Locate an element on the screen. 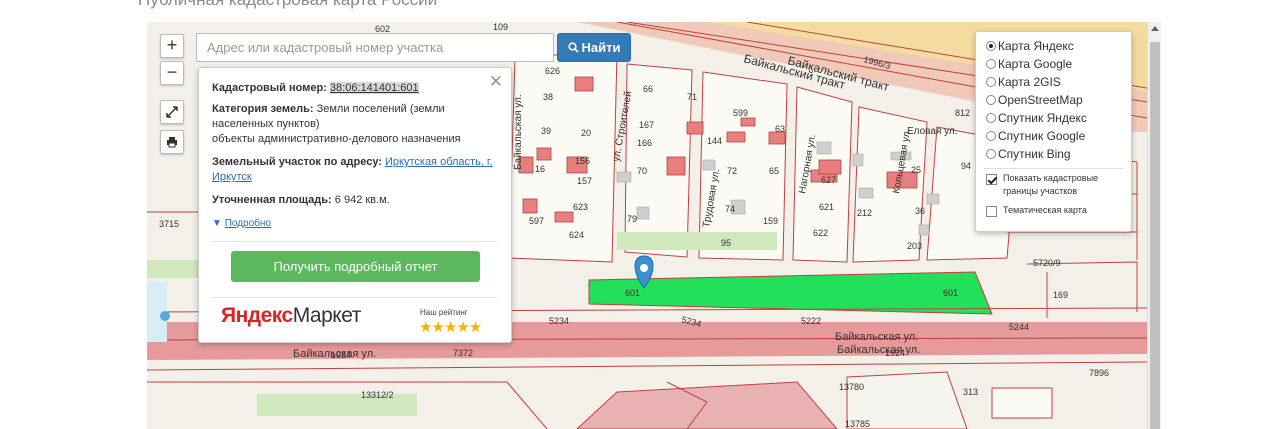  map-number: 20 is located at coordinates (586, 133).